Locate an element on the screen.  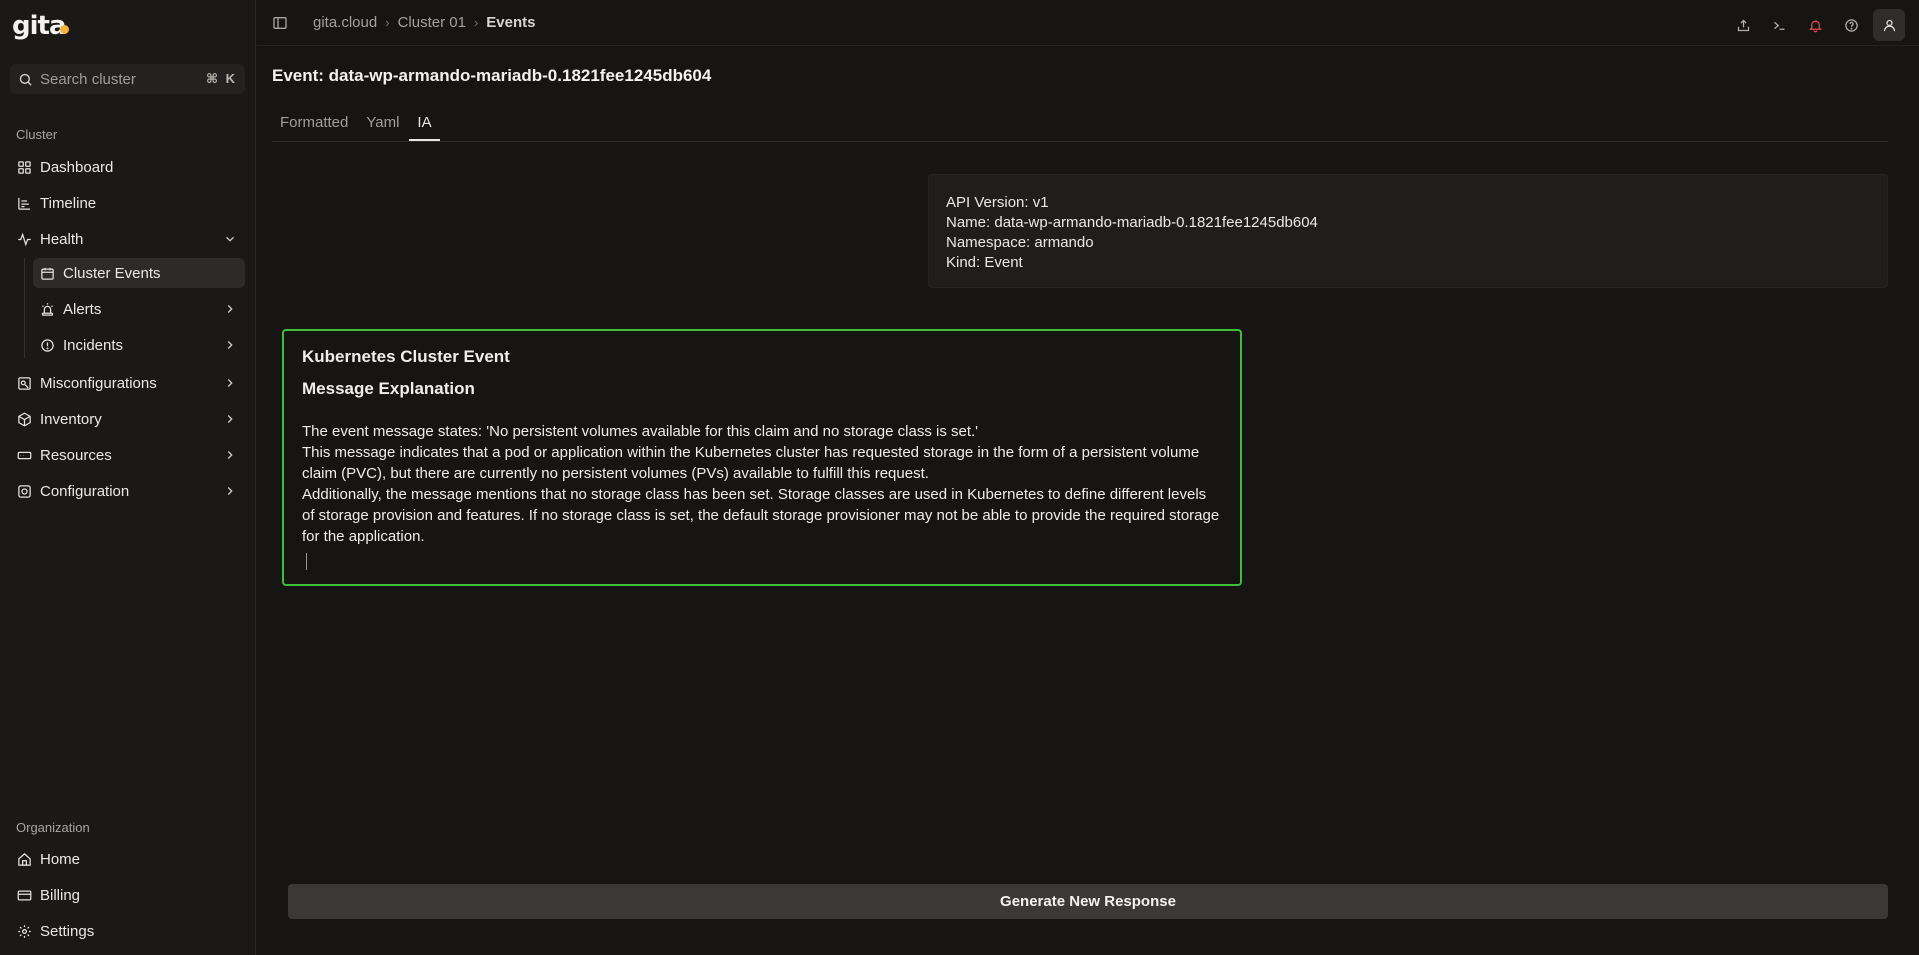
top-bar: gita.cloud › Cluster 01 › Events is located at coordinates (1088, 23).